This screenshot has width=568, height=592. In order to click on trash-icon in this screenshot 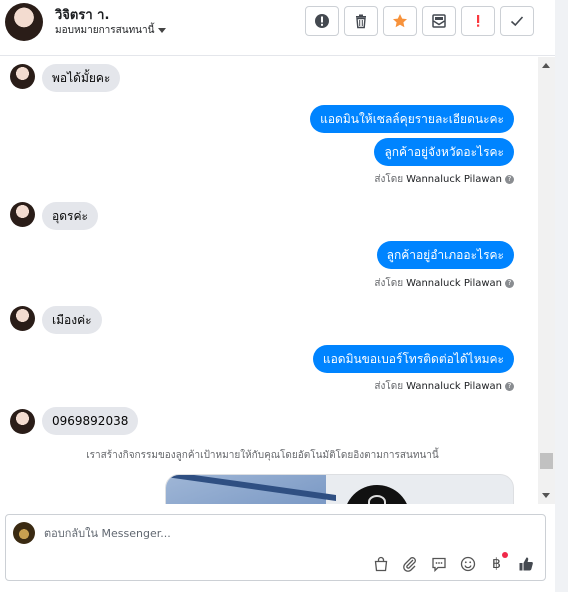, I will do `click(361, 21)`.